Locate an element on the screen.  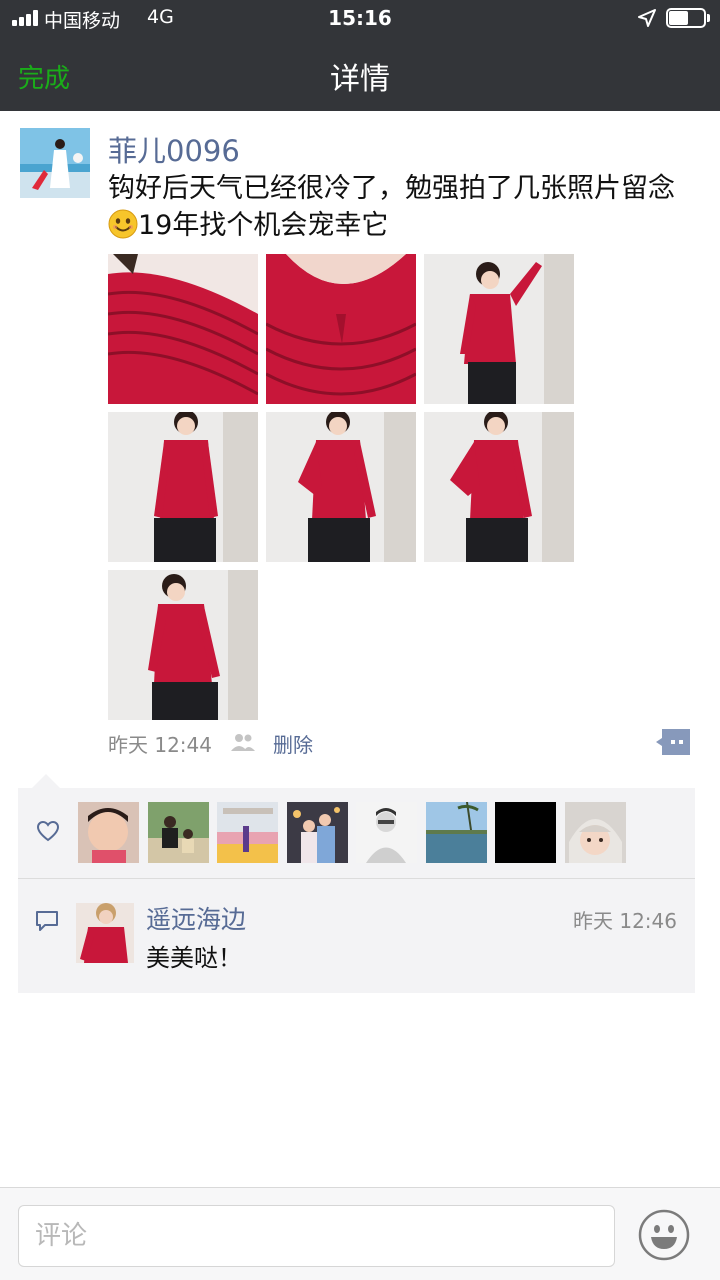
commenter-name: 遥远海边 is located at coordinates (196, 918).